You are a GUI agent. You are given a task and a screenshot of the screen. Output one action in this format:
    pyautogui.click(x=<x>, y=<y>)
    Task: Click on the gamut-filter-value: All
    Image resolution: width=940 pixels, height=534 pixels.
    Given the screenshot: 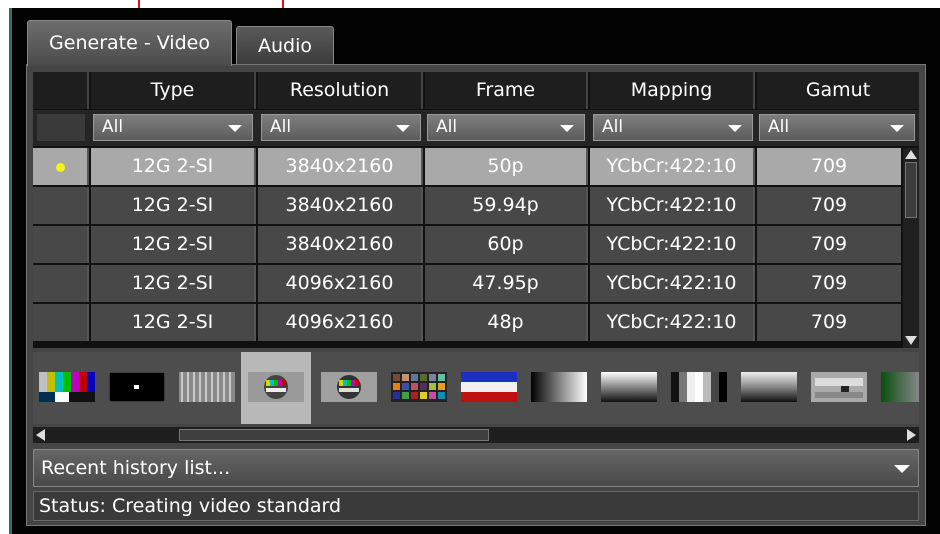 What is the action you would take?
    pyautogui.click(x=779, y=127)
    